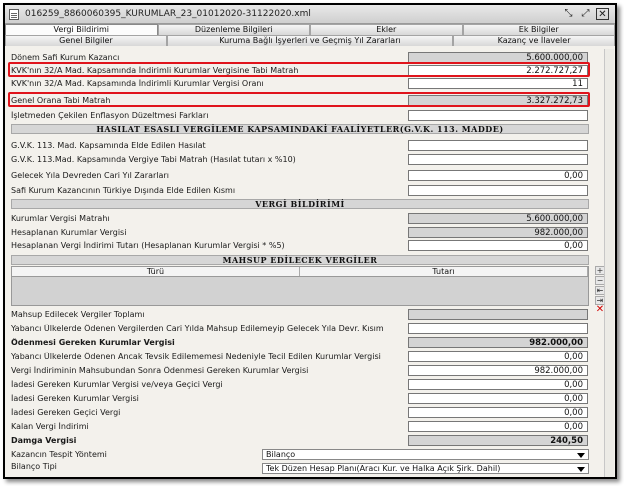  What do you see at coordinates (300, 218) in the screenshot?
I see `form-row: Kurumlar Vergisi Matrahı 5.600.000,00` at bounding box center [300, 218].